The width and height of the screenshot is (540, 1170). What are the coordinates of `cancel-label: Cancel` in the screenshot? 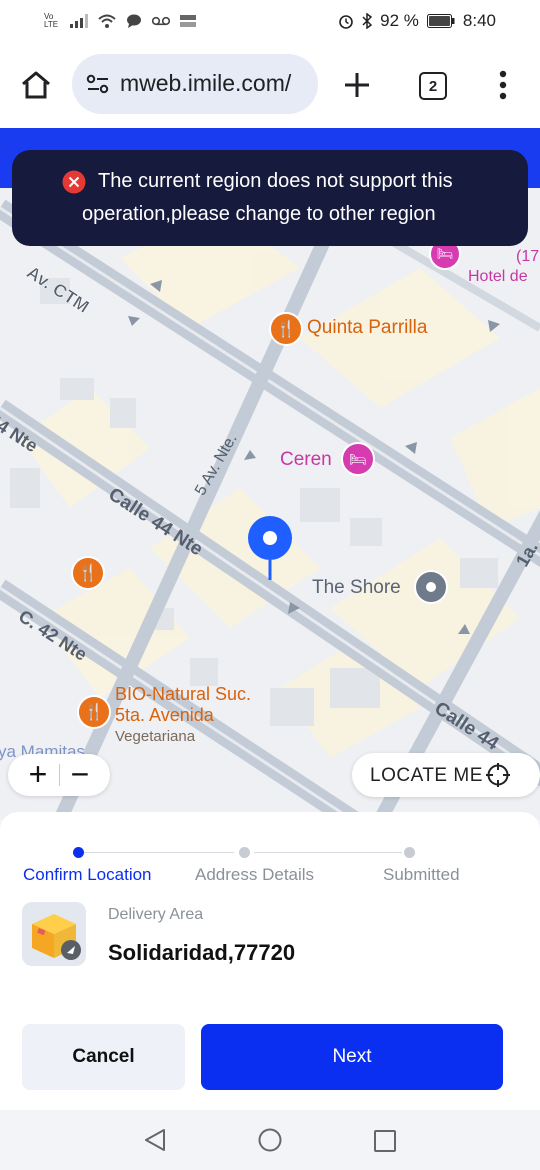 It's located at (103, 1056).